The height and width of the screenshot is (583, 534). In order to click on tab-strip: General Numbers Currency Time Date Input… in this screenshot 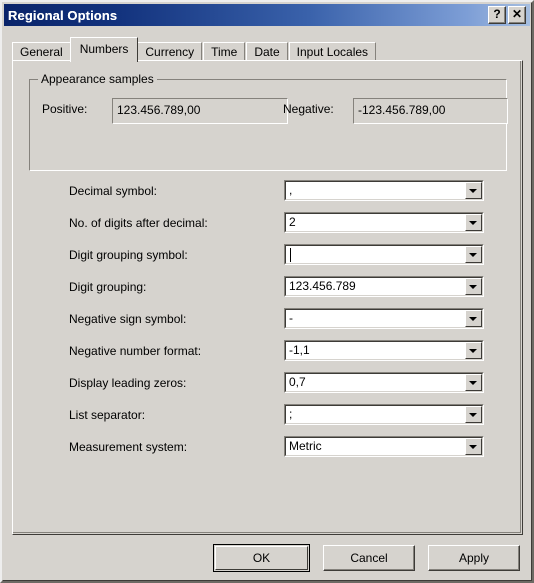, I will do `click(194, 49)`.